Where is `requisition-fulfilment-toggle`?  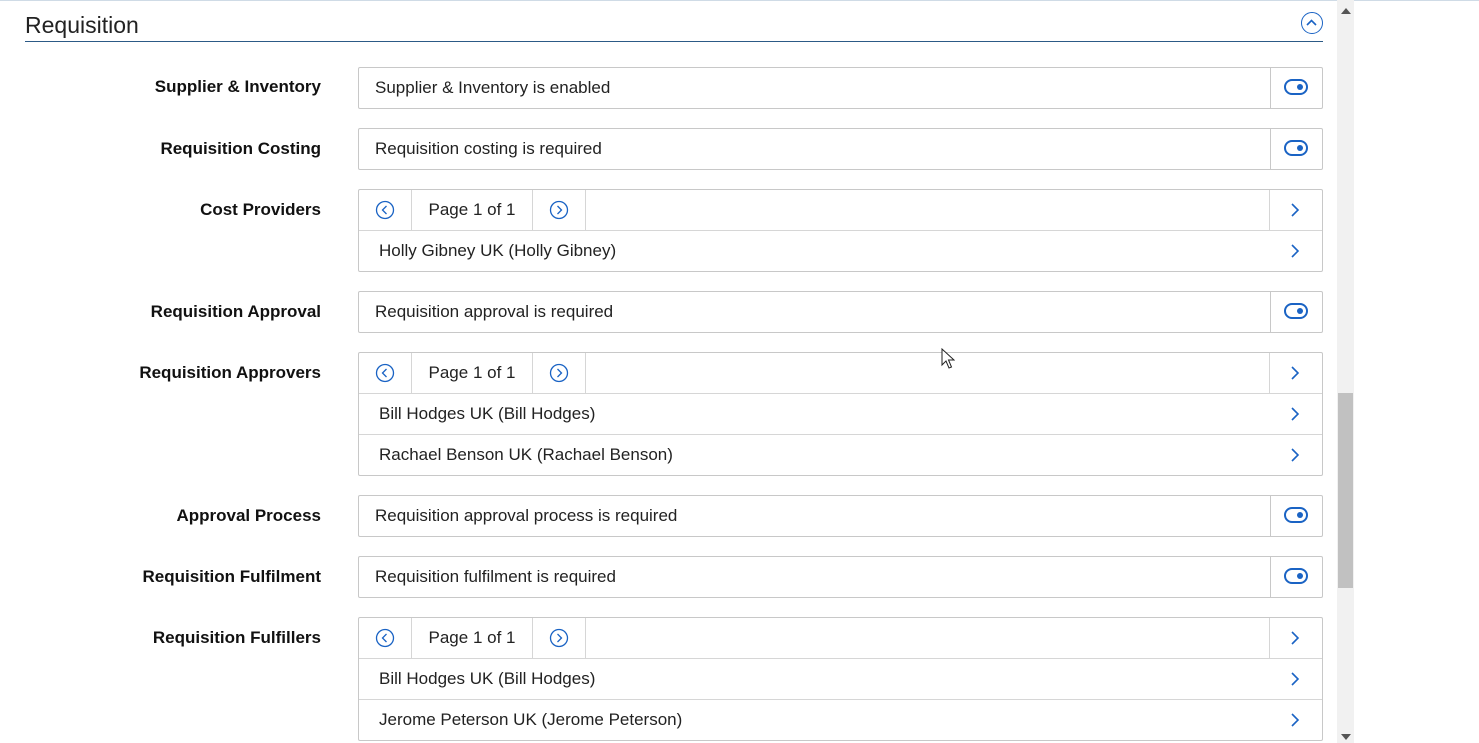
requisition-fulfilment-toggle is located at coordinates (1296, 577).